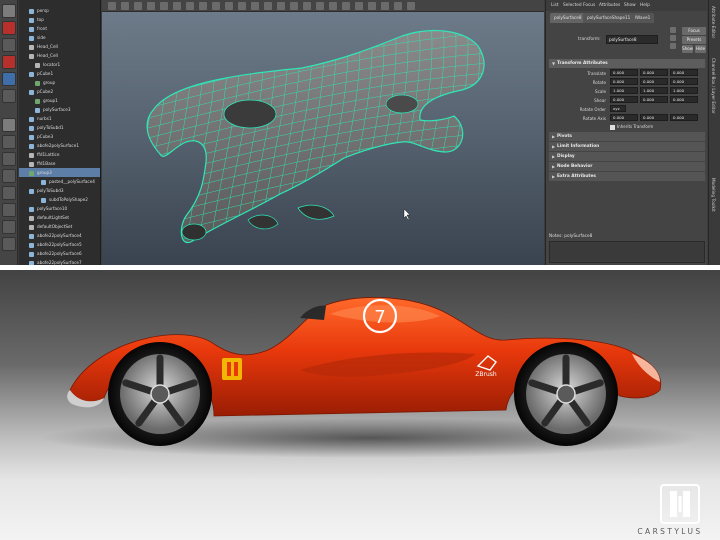 The width and height of the screenshot is (720, 540). I want to click on side-tab-channel-box: Channel Box / Layer Editor, so click(713, 86).